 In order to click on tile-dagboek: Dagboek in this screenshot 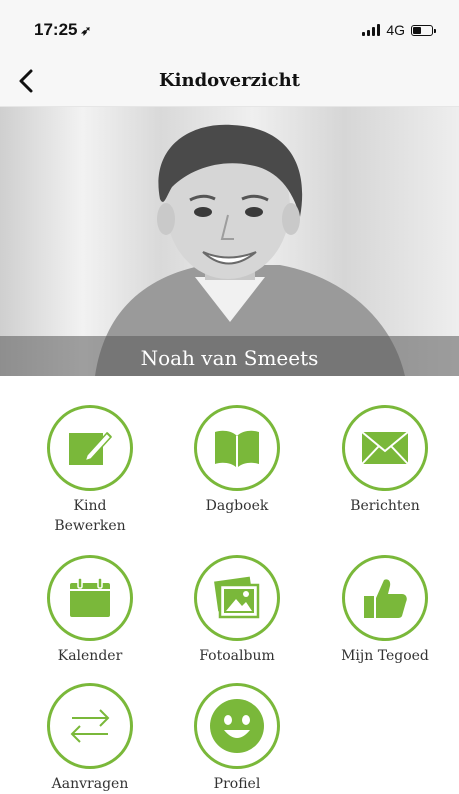, I will do `click(237, 460)`.